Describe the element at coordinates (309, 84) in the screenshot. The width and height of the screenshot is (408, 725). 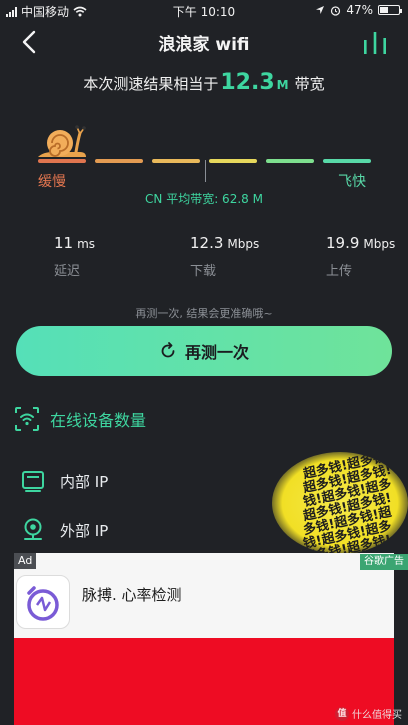
I see `result-suffix: 带宽` at that location.